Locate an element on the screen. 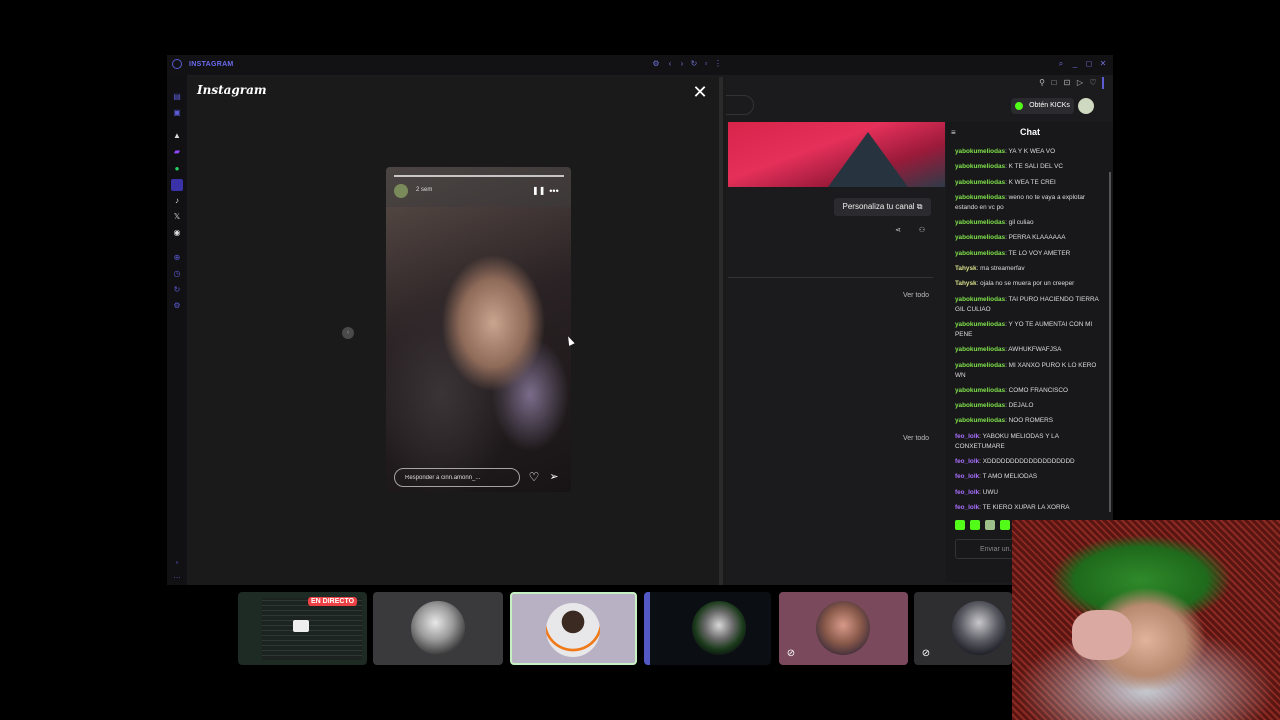 The height and width of the screenshot is (720, 1280). chat-message: yabokumeliodas: NOO ROMERS is located at coordinates (1030, 421).